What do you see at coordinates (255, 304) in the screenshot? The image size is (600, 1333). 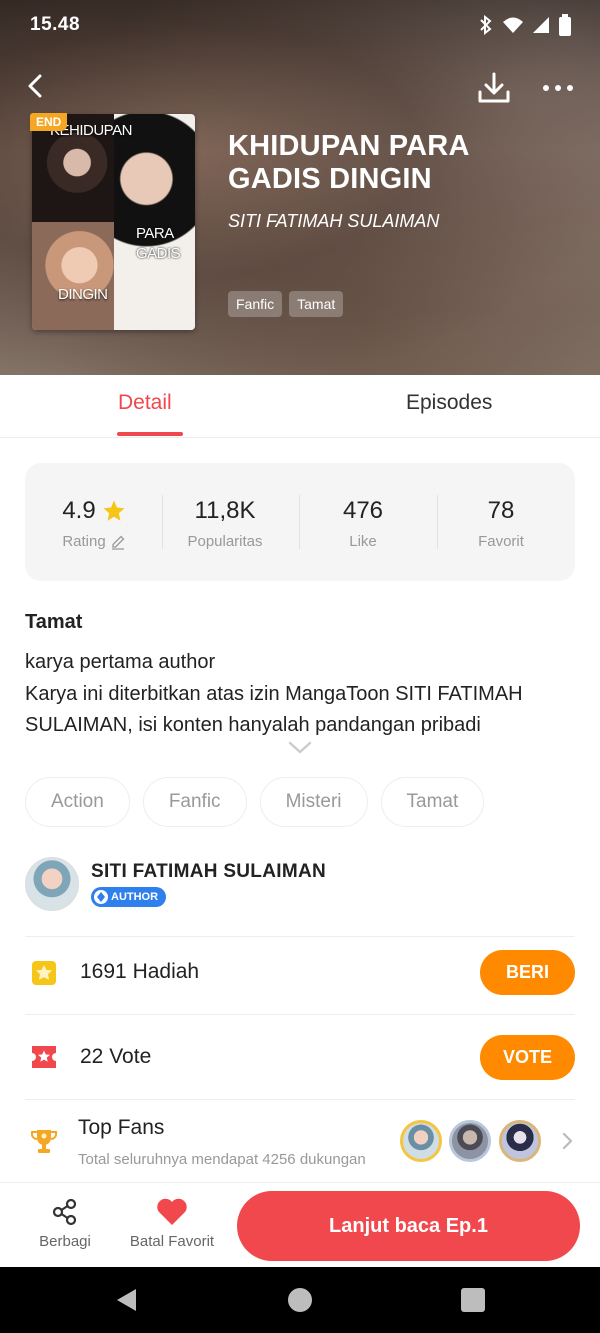 I see `tag-fanfic: Fanfic` at bounding box center [255, 304].